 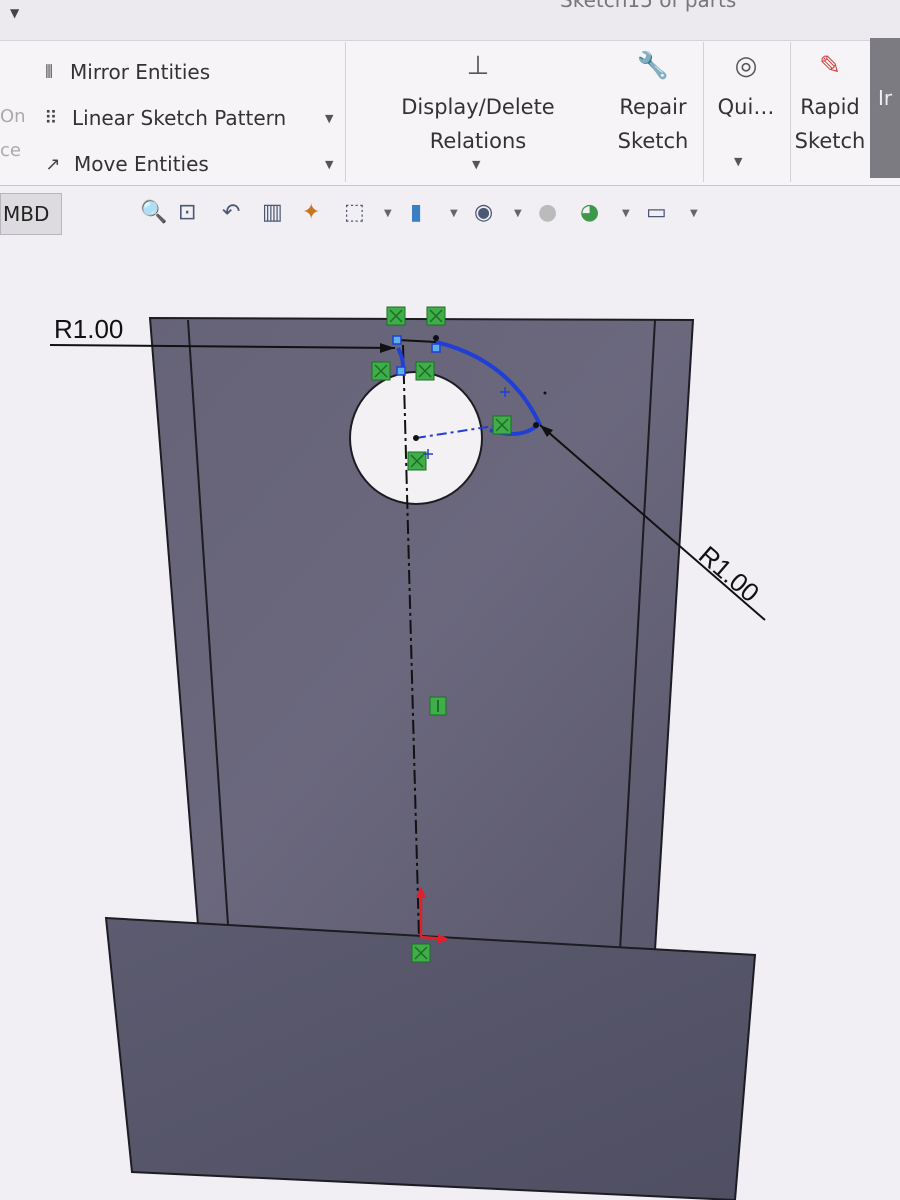 What do you see at coordinates (729, 574) in the screenshot?
I see `dimension-label-right: R1.00` at bounding box center [729, 574].